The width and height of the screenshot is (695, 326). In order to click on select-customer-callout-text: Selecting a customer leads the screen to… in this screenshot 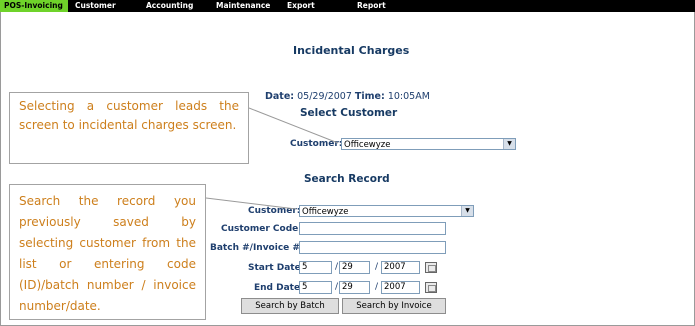, I will do `click(129, 115)`.